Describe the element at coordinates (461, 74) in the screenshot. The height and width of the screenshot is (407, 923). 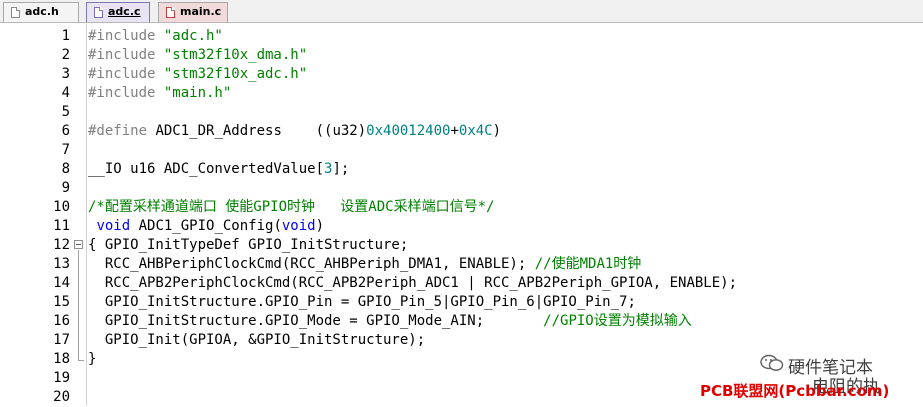
I see `code-line: 3 #include "stm32f10x_adc.h"` at that location.